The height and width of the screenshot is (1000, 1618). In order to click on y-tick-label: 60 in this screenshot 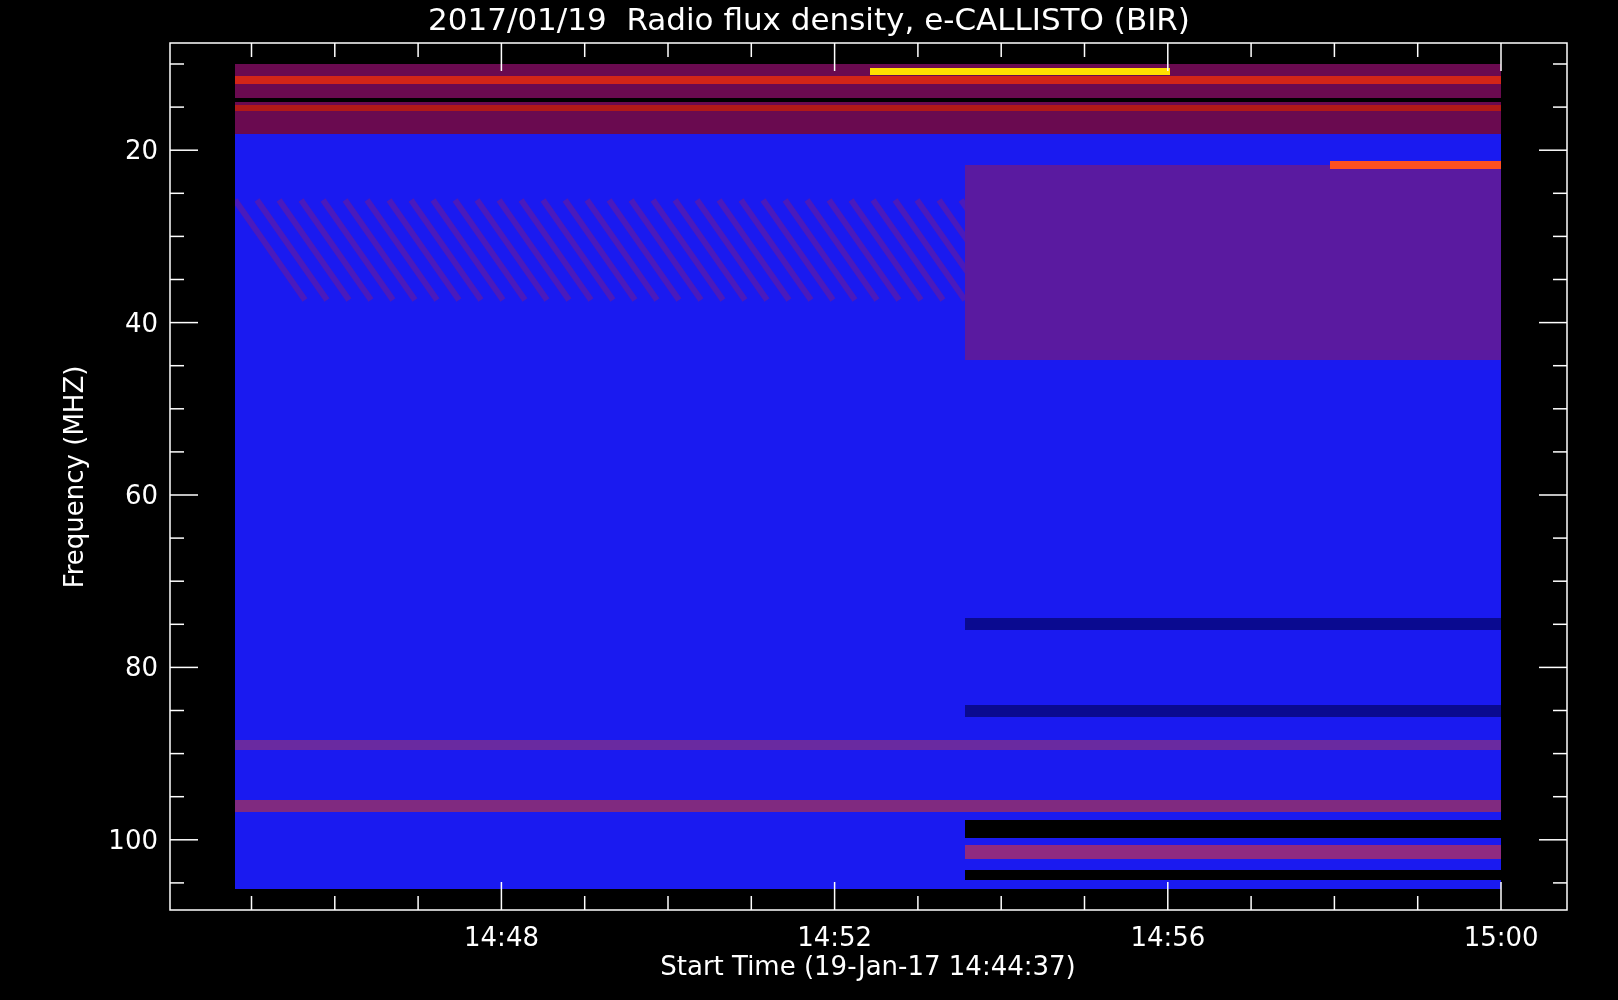, I will do `click(141, 495)`.